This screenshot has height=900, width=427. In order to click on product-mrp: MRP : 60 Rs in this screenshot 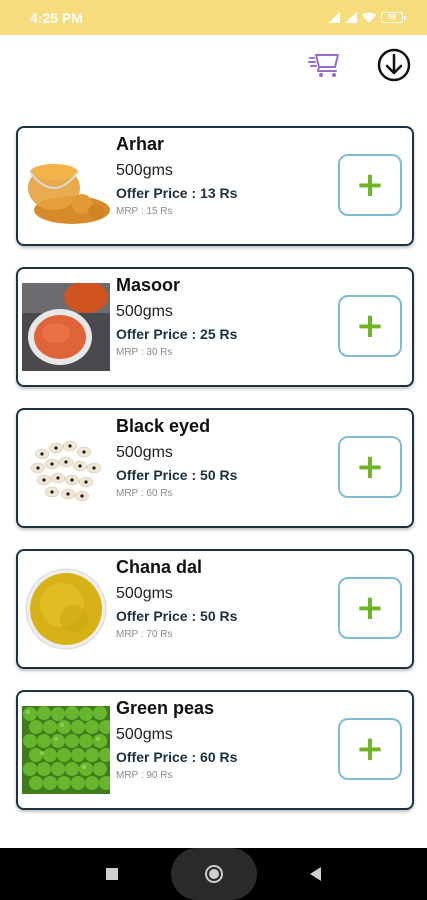, I will do `click(144, 493)`.